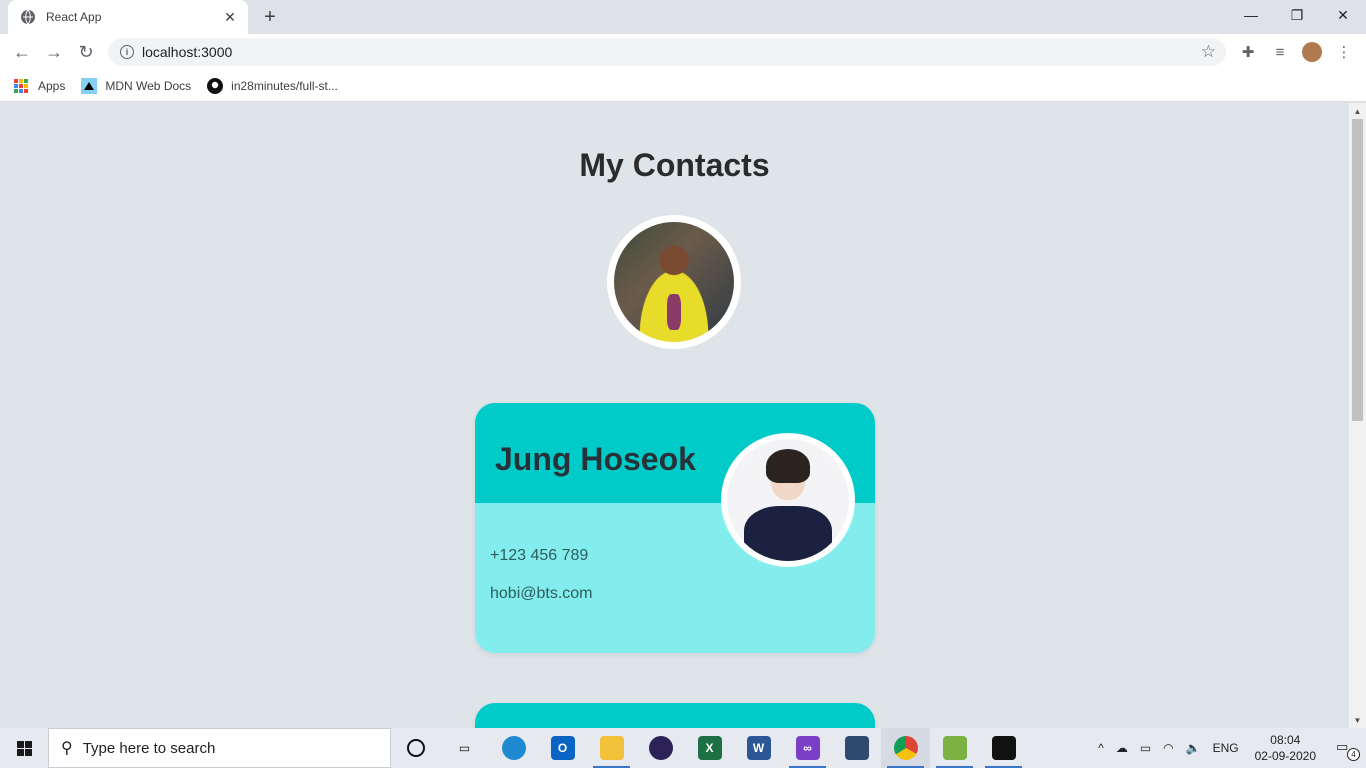 The height and width of the screenshot is (768, 1366). I want to click on user-avatar, so click(674, 282).